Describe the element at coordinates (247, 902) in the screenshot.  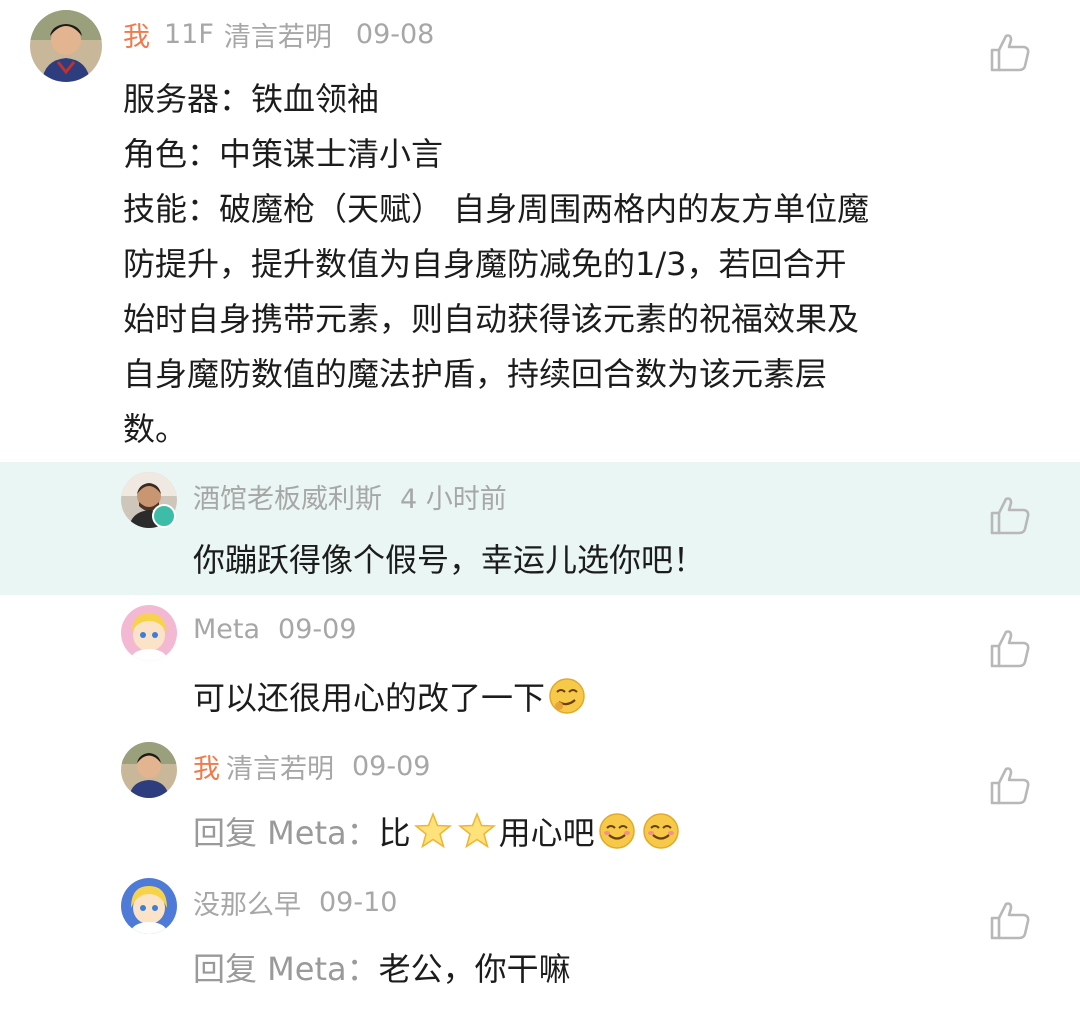
I see `author-name: 没那么早` at that location.